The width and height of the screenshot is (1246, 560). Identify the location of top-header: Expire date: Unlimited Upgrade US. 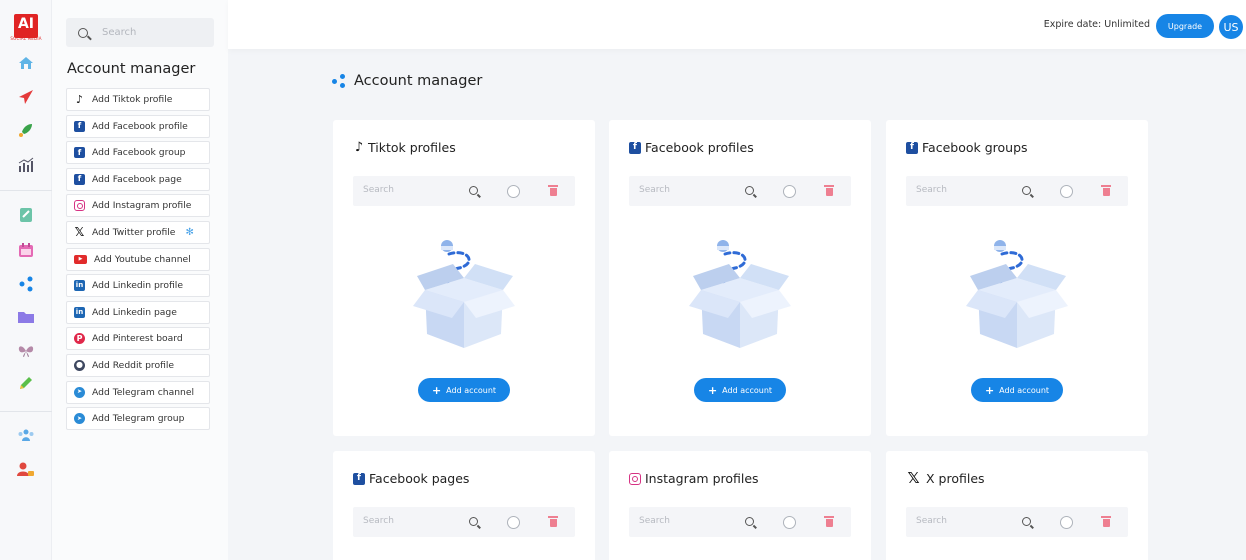
(737, 24).